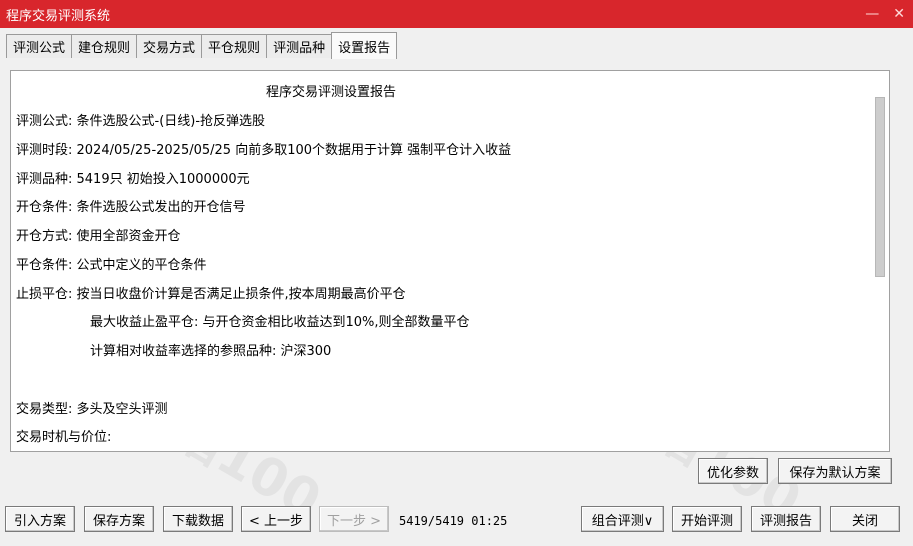 This screenshot has width=913, height=546. I want to click on report-line: 评测公式: 条件选股公式-(日线)-抢反弹选股, so click(141, 121).